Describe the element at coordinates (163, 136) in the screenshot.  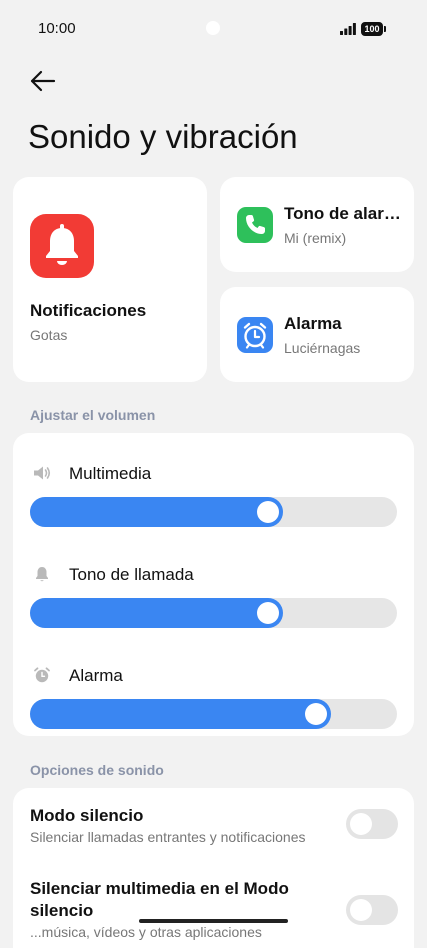
I see `page-title: Sonido y vibración` at that location.